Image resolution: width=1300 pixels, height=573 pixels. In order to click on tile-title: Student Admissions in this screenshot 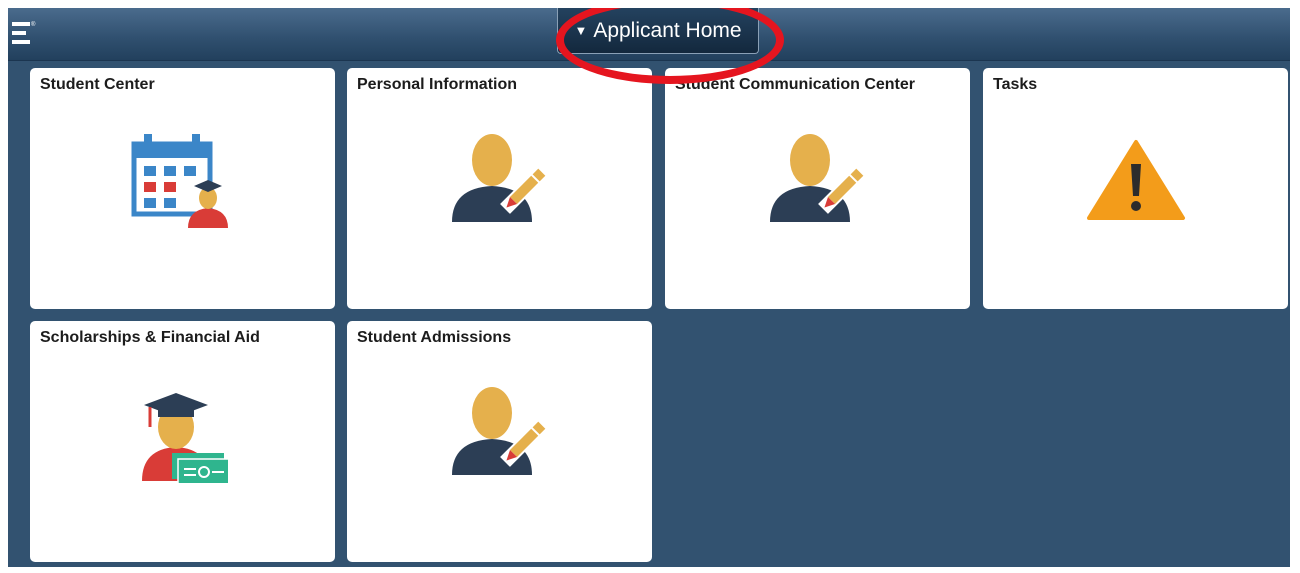, I will do `click(434, 337)`.